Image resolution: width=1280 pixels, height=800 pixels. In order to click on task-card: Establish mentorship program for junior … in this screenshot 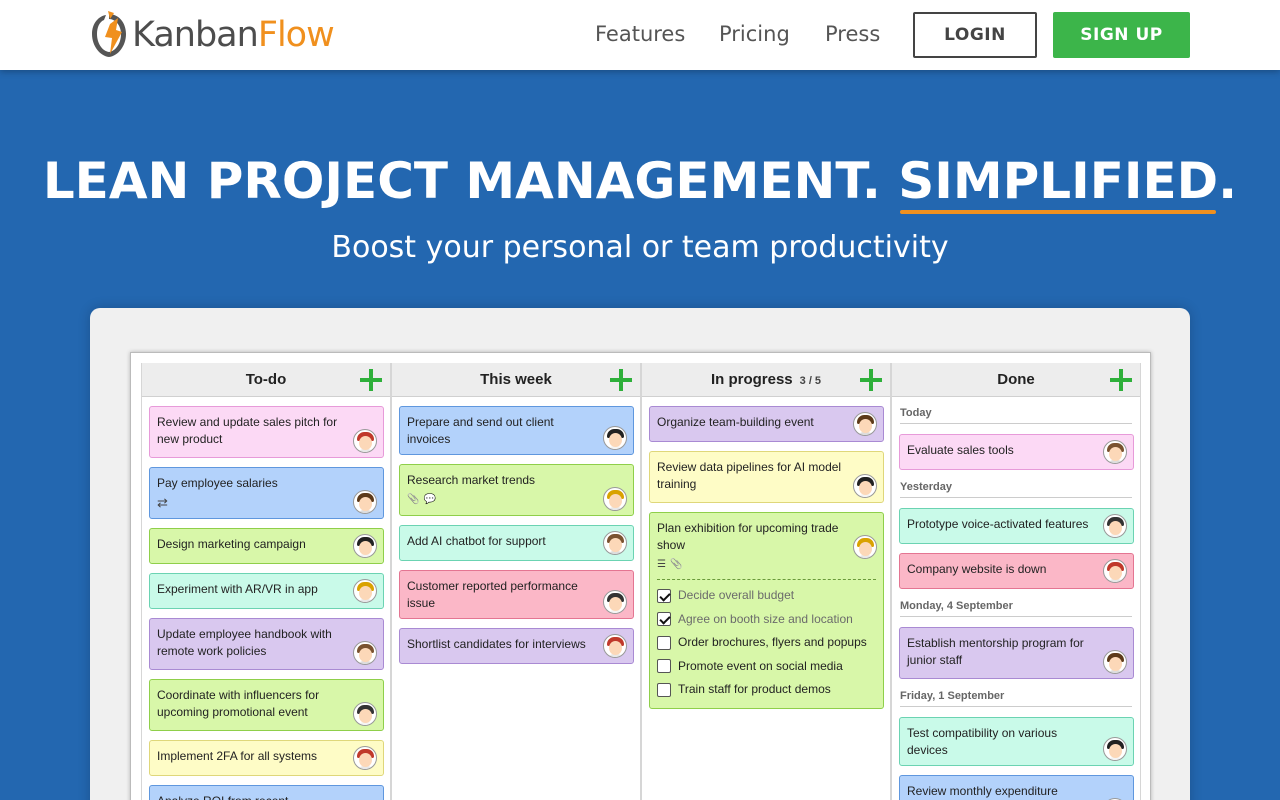, I will do `click(1016, 653)`.